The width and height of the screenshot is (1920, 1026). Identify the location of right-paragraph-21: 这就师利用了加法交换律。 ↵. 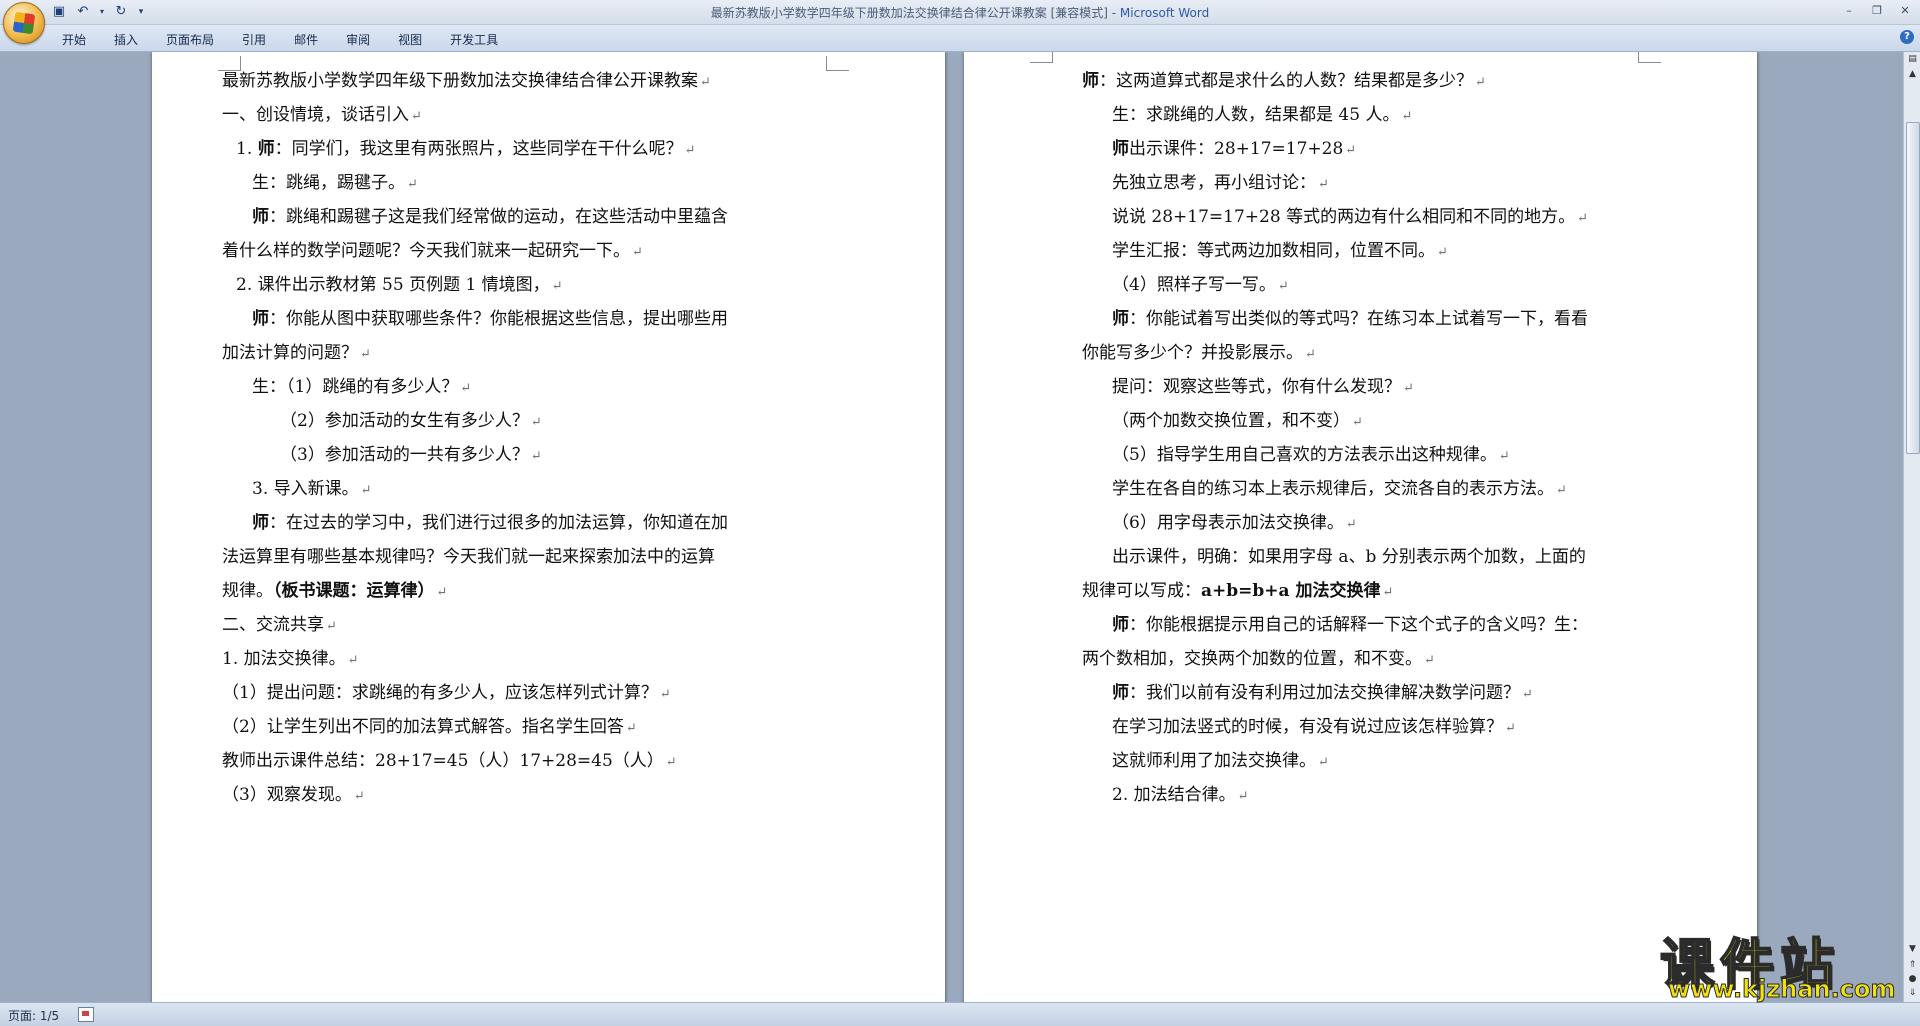
(1220, 762).